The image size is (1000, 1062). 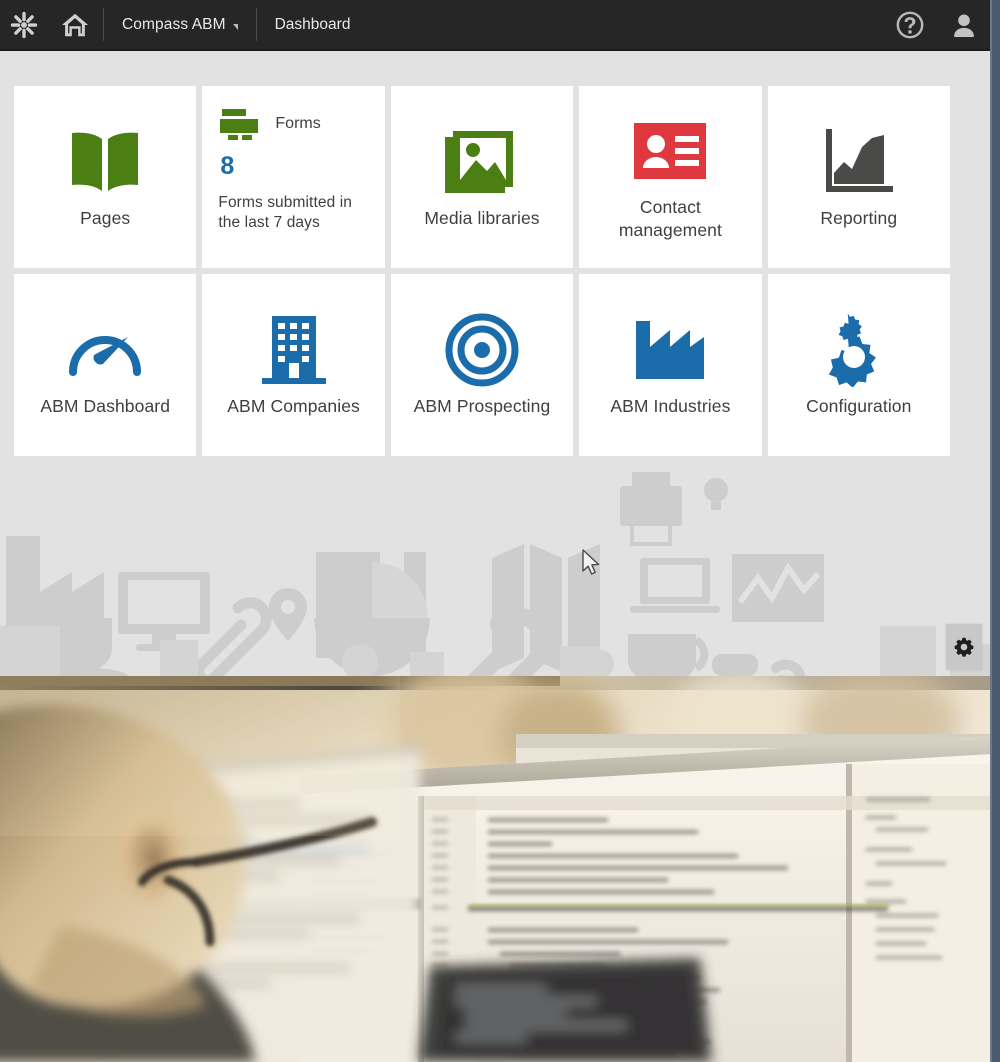 I want to click on tile-abm-dashboard: ABM Dashboard, so click(x=105, y=365).